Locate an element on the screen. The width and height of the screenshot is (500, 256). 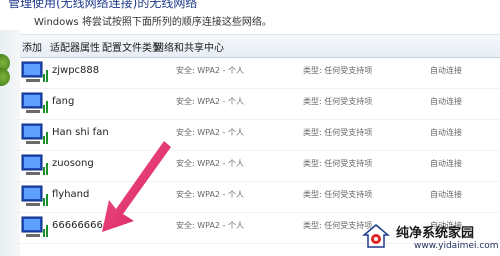
network-sharing-center-button: 网络和共享中心 is located at coordinates (189, 46).